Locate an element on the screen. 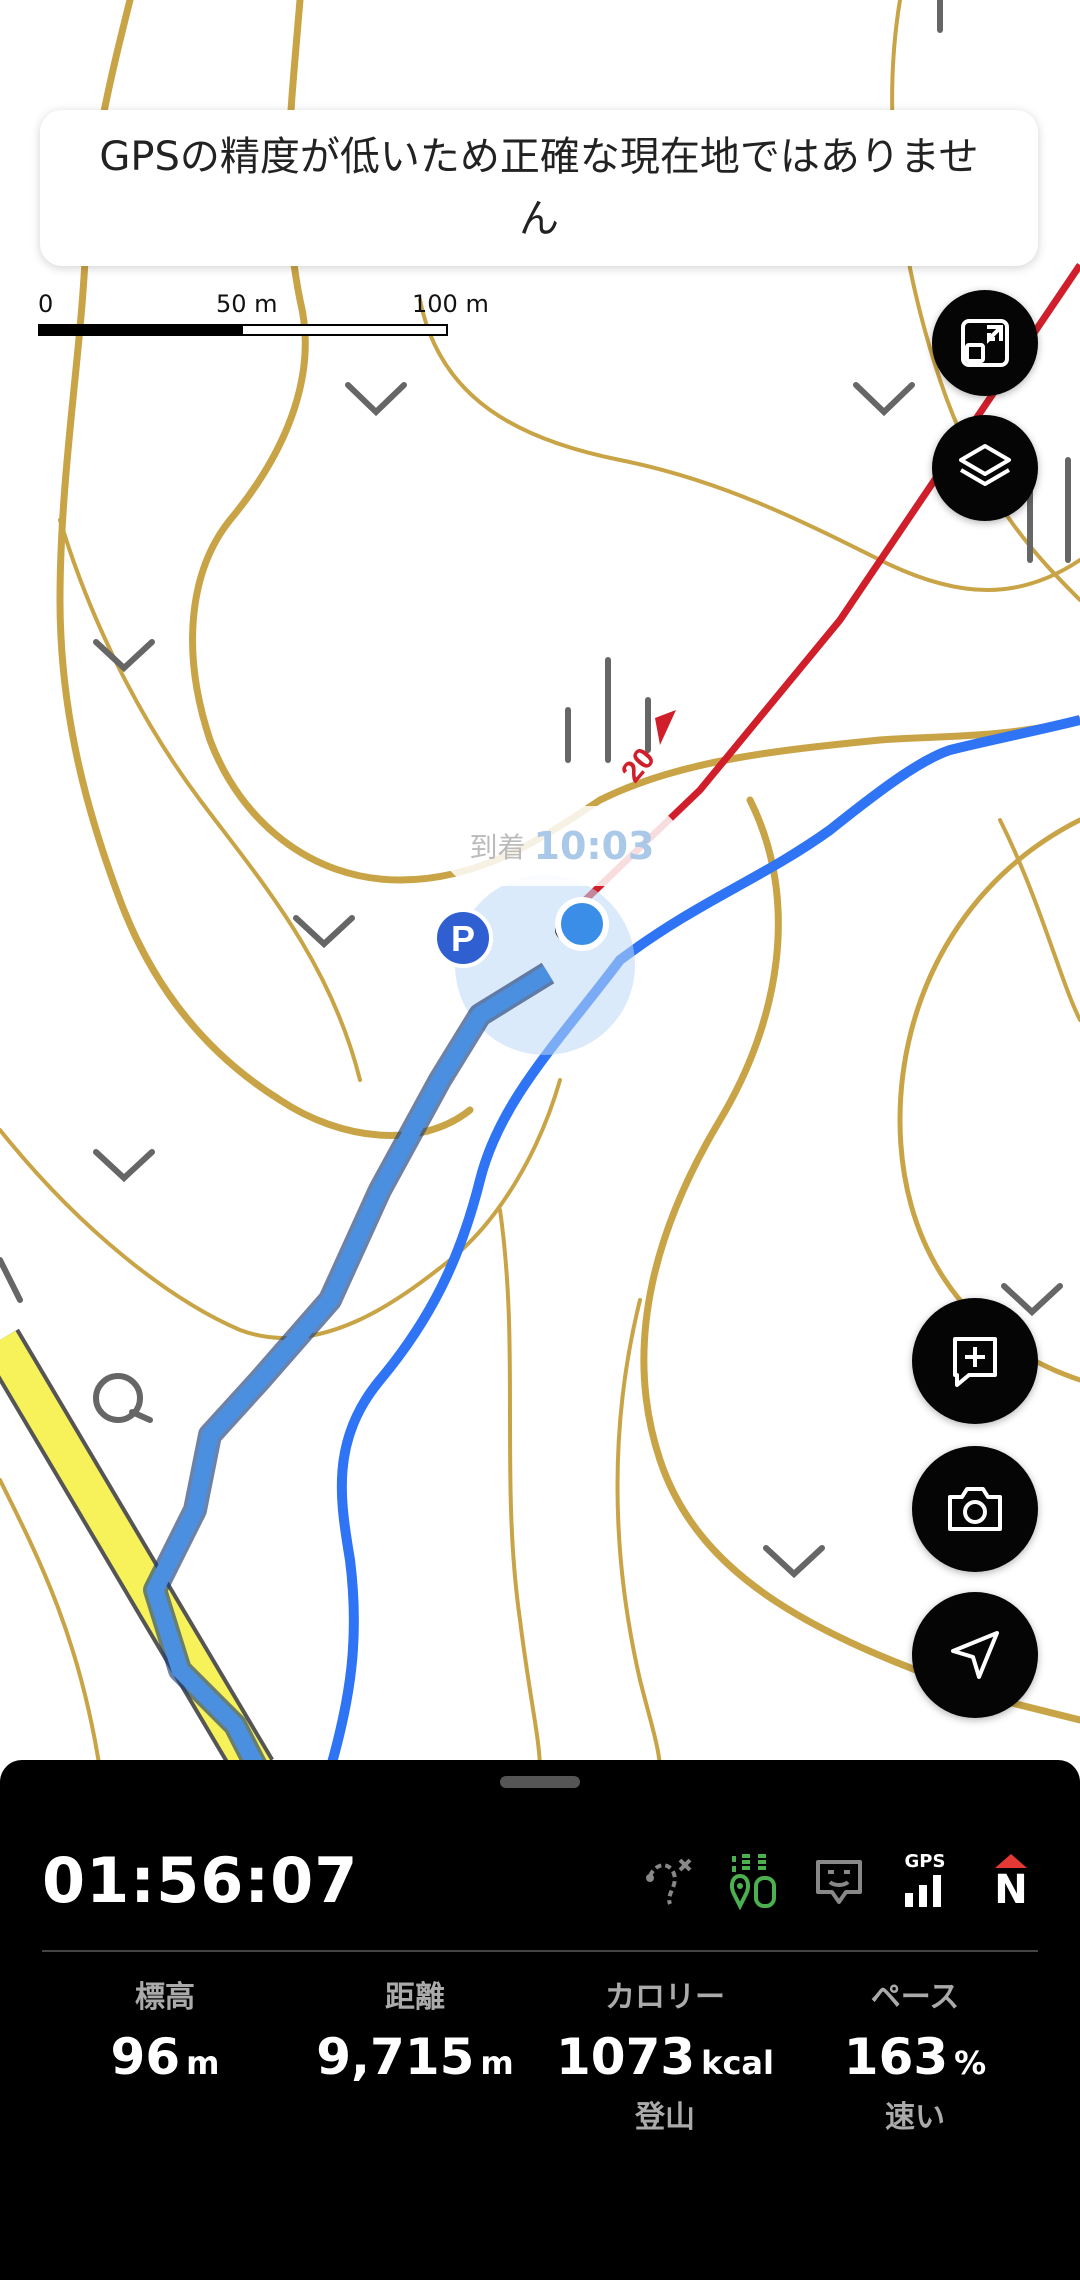 This screenshot has width=1080, height=2280. stat-distance: 距離 9,715 m is located at coordinates (415, 2029).